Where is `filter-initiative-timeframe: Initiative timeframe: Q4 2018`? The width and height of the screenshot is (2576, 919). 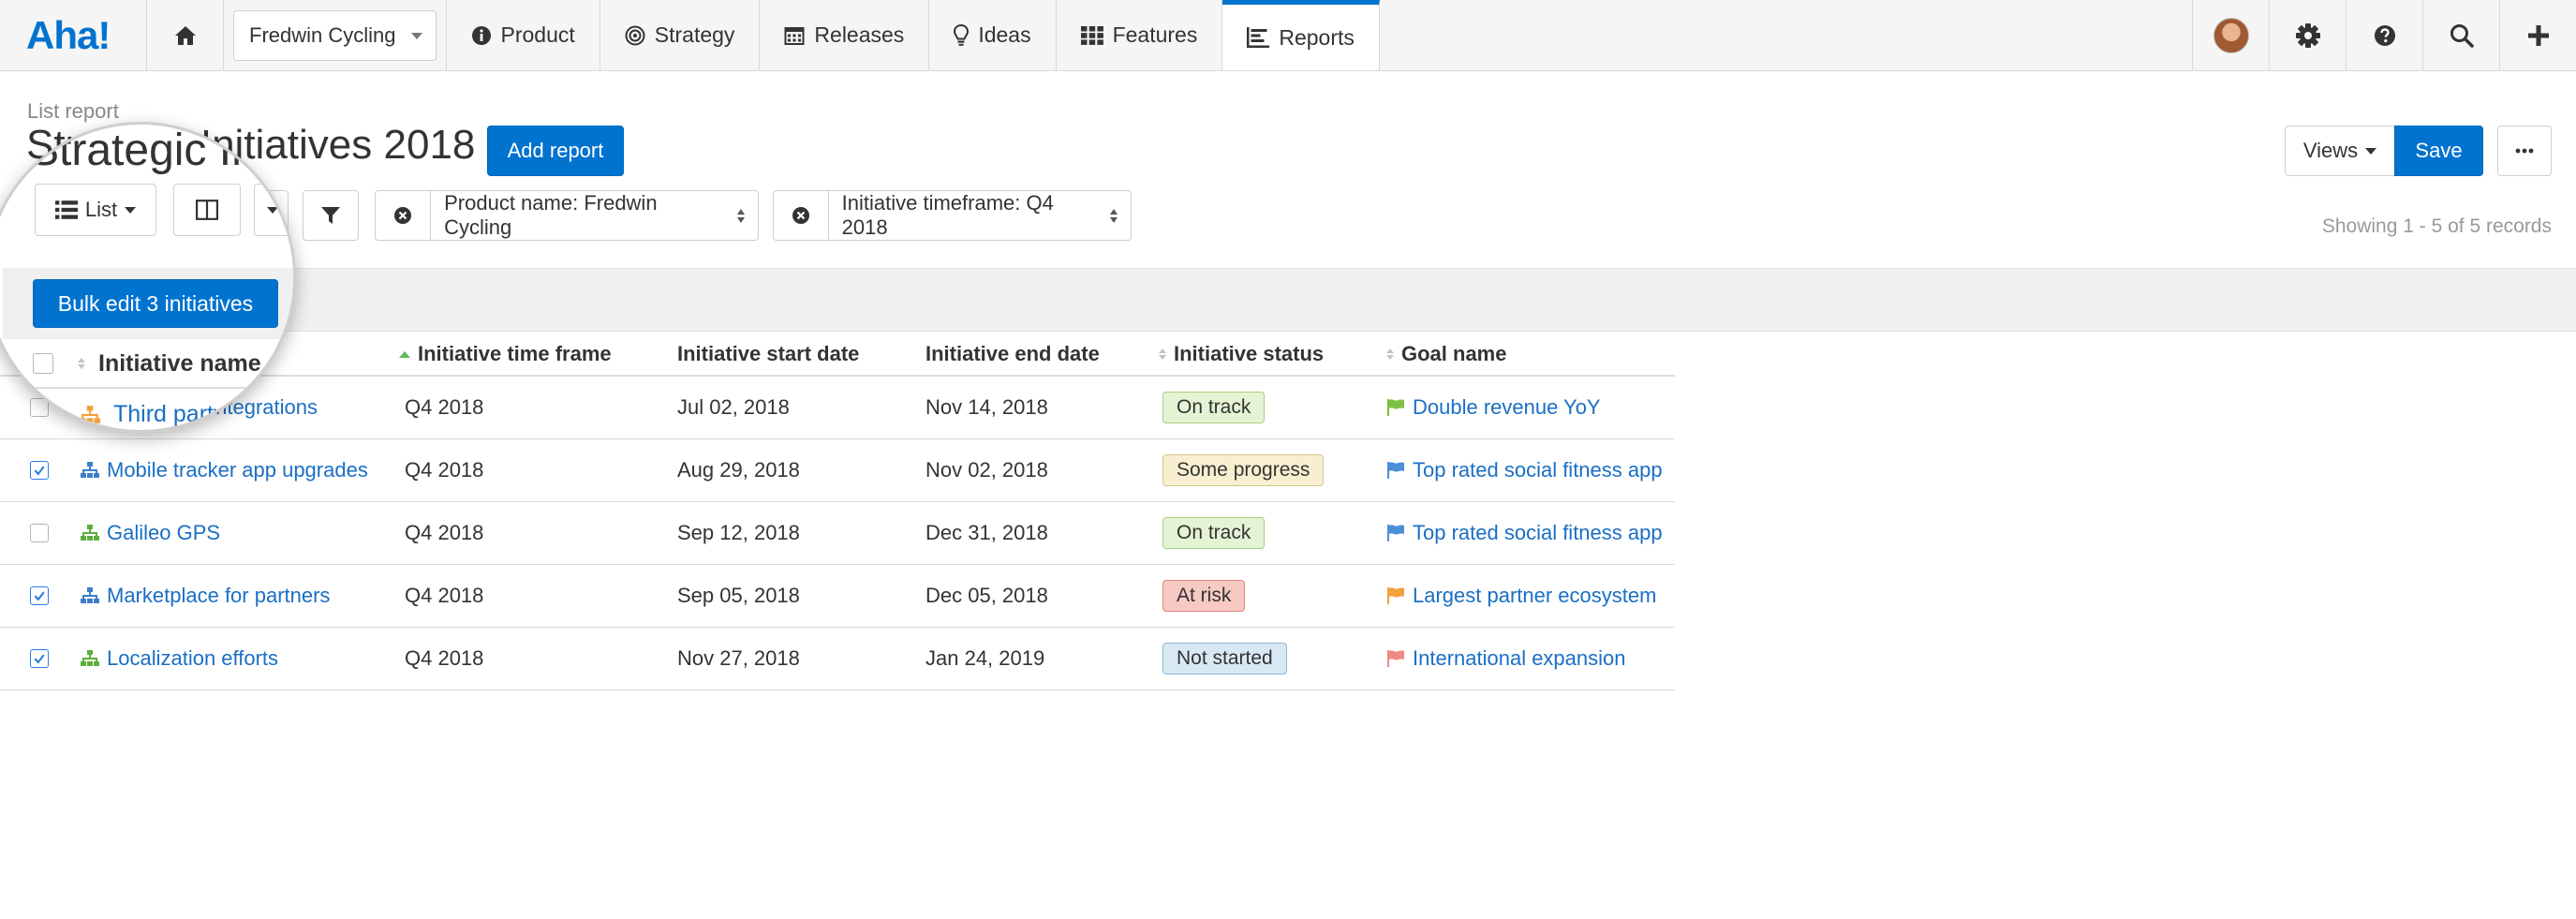
filter-initiative-timeframe: Initiative timeframe: Q4 2018 is located at coordinates (952, 215).